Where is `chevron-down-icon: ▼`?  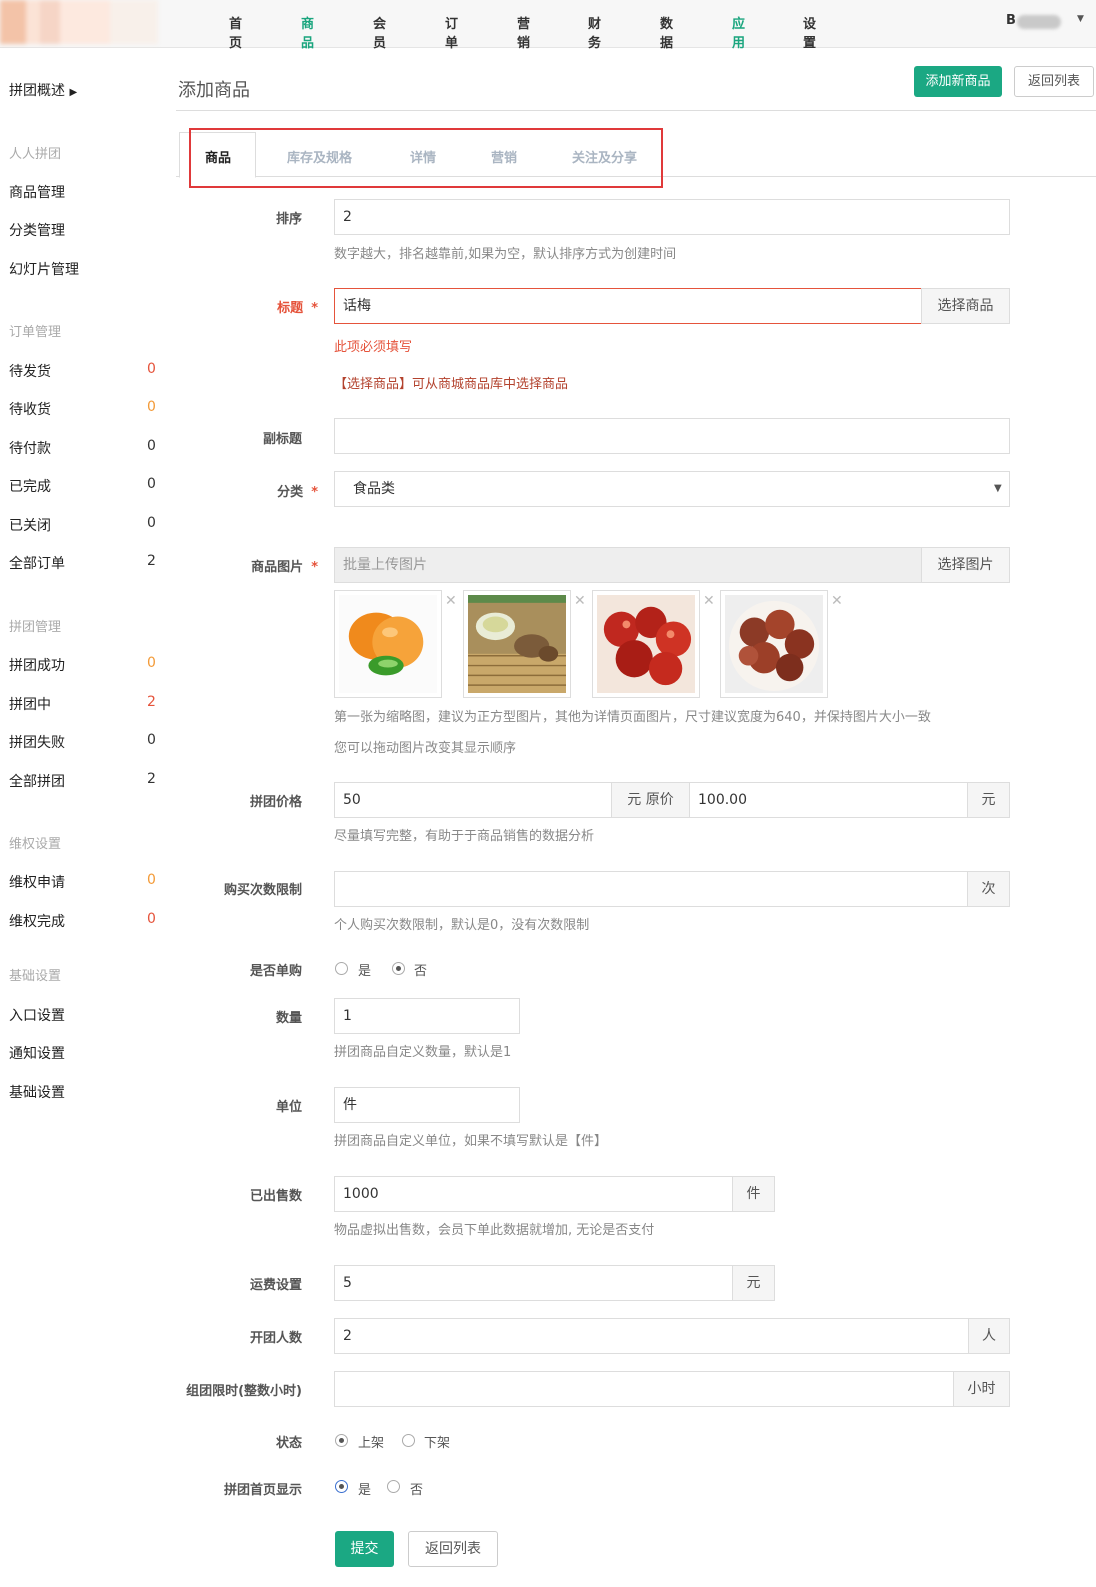 chevron-down-icon: ▼ is located at coordinates (998, 488).